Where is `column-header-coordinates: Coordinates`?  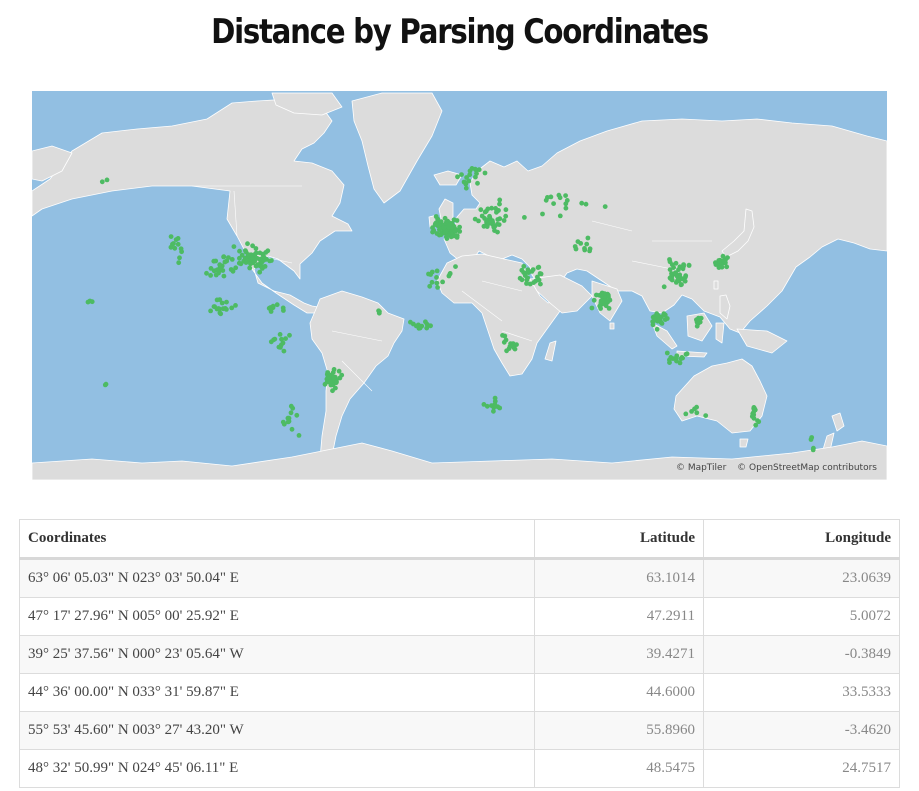 column-header-coordinates: Coordinates is located at coordinates (277, 539).